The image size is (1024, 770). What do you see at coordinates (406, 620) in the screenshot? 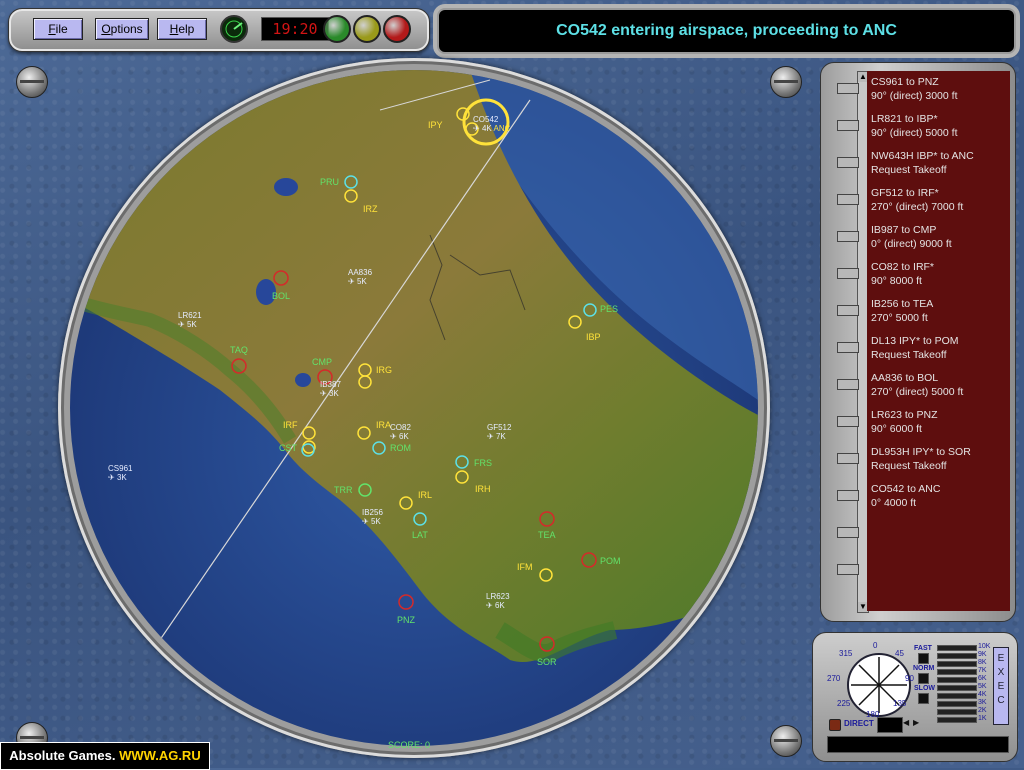
I see `airport-label-pnz: PNZ` at bounding box center [406, 620].